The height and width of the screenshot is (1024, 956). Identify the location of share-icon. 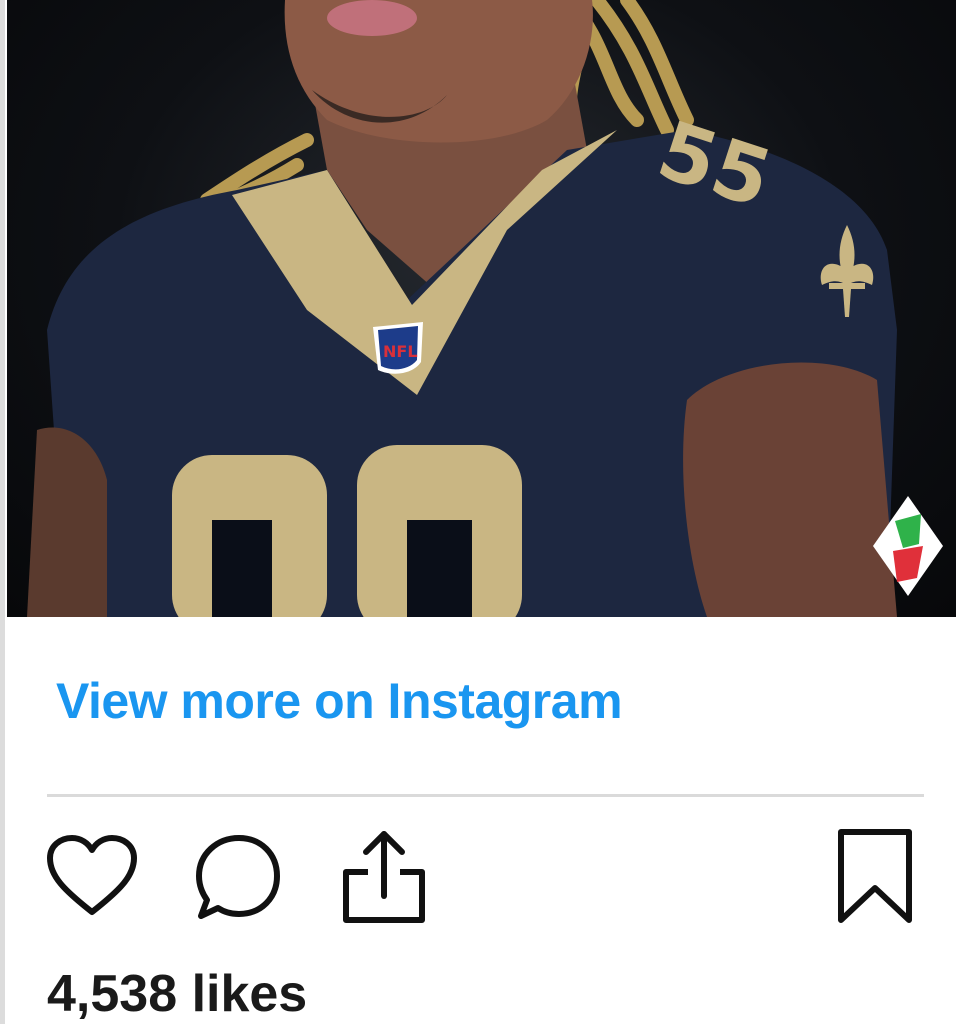
(384, 877).